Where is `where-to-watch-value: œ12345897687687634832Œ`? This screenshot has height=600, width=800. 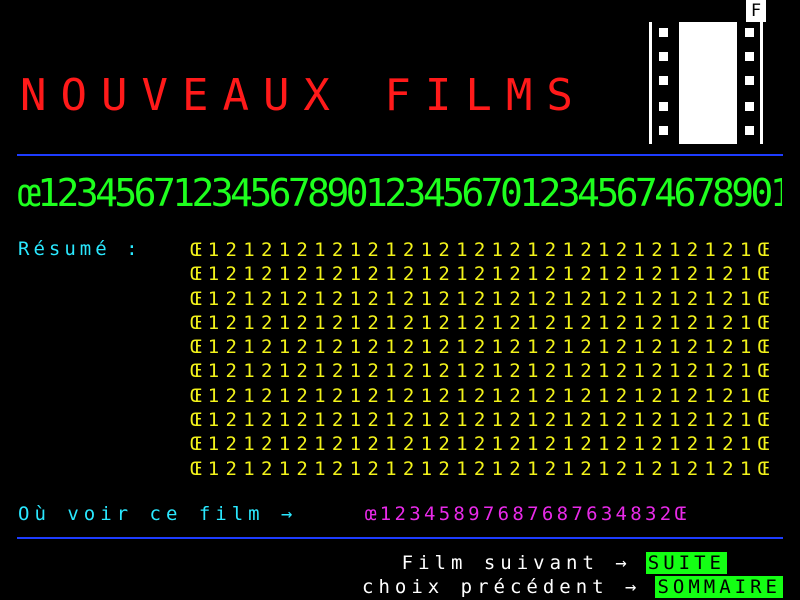 where-to-watch-value: œ12345897687687634832Œ is located at coordinates (527, 514).